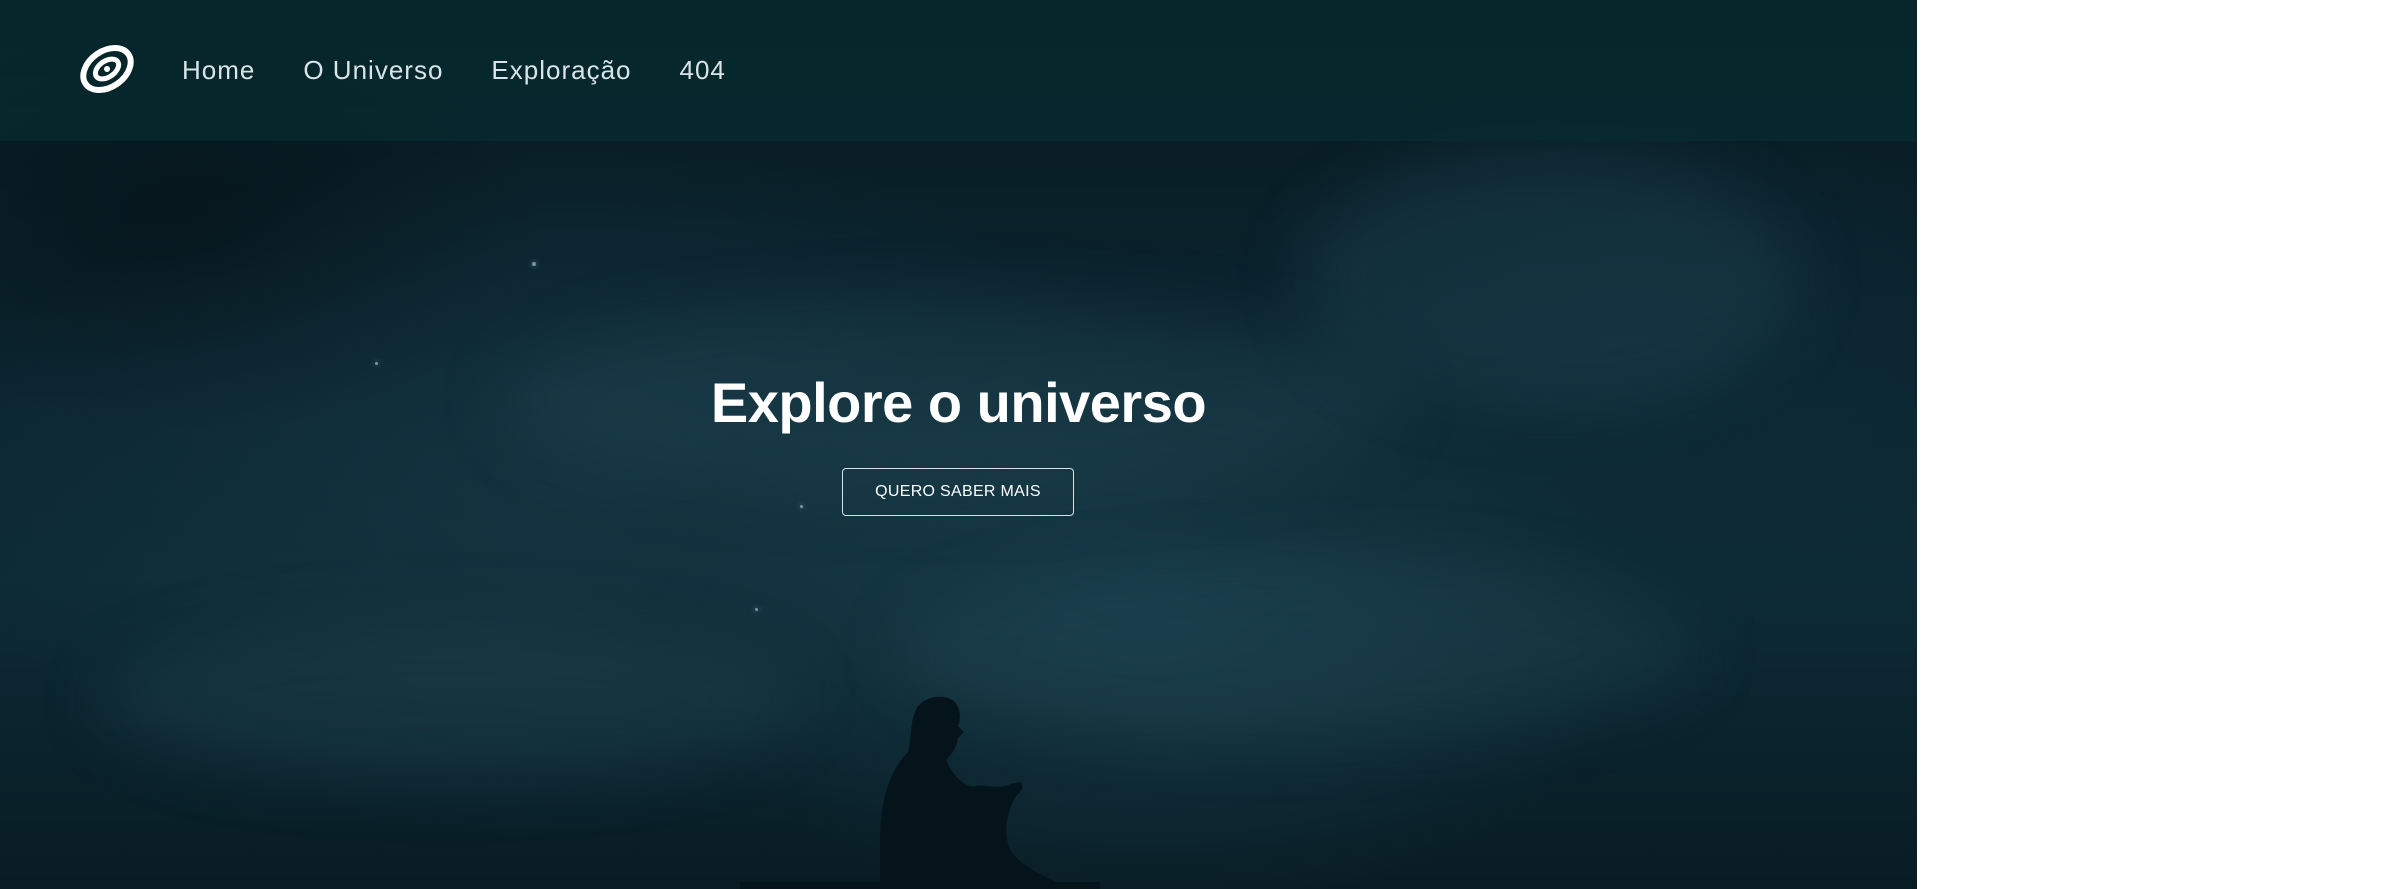 This screenshot has width=2396, height=889. I want to click on nav-link-home: Home, so click(218, 70).